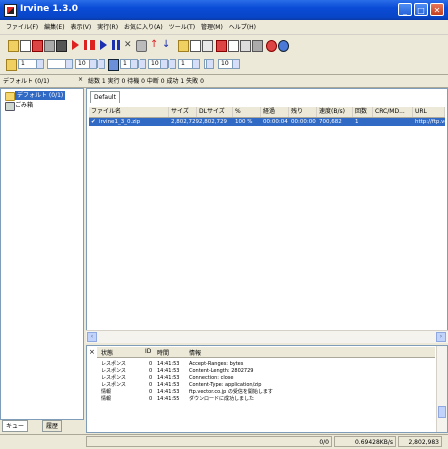 This screenshot has height=449, width=448. Describe the element at coordinates (303, 112) in the screenshot. I see `col-remaining: 残り` at that location.